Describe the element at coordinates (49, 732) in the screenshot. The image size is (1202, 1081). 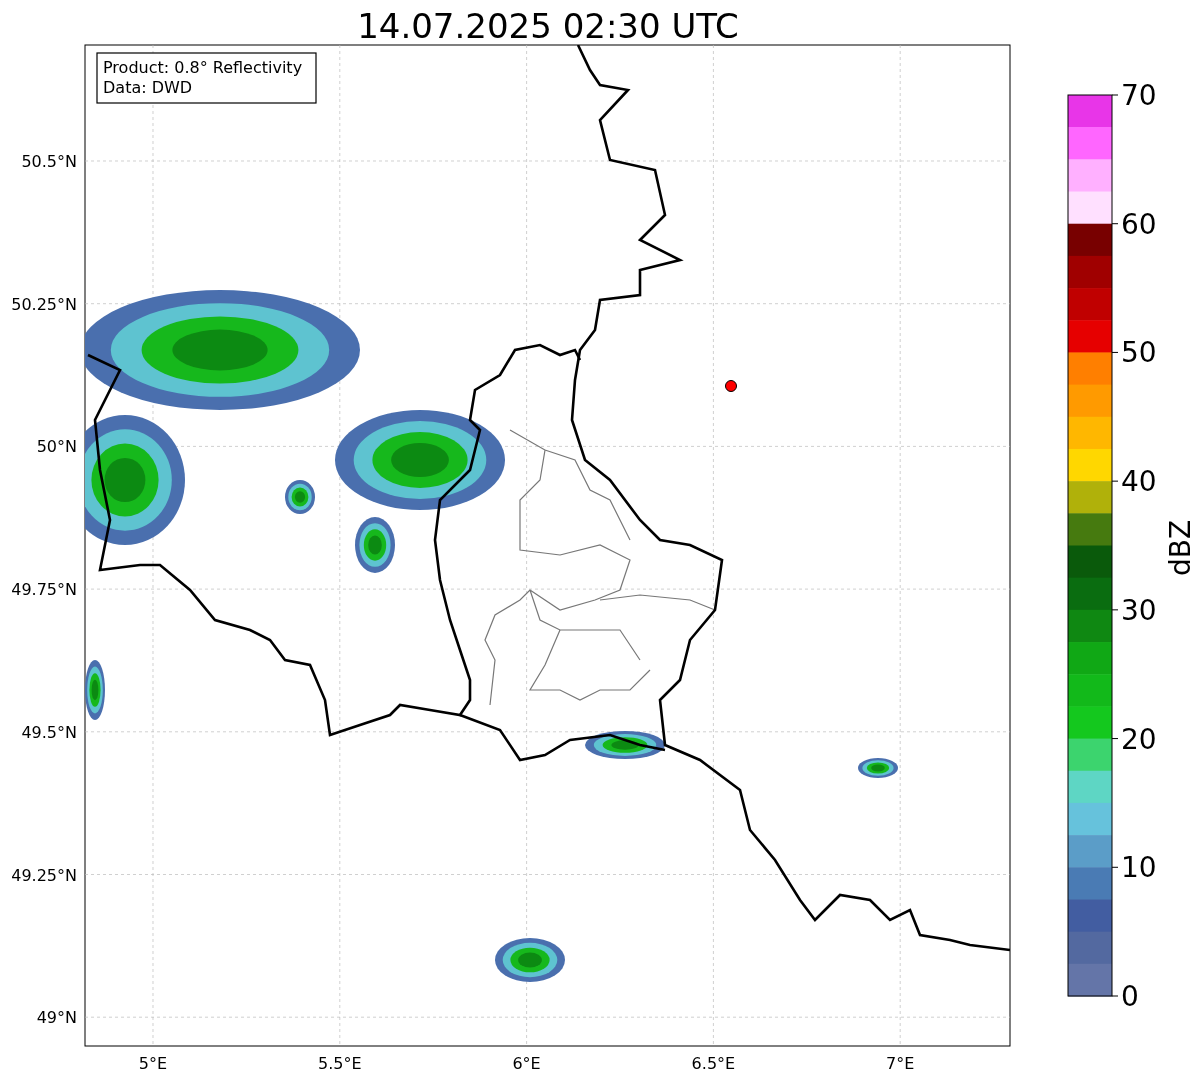
I see `latitude-label: 49.5°N` at that location.